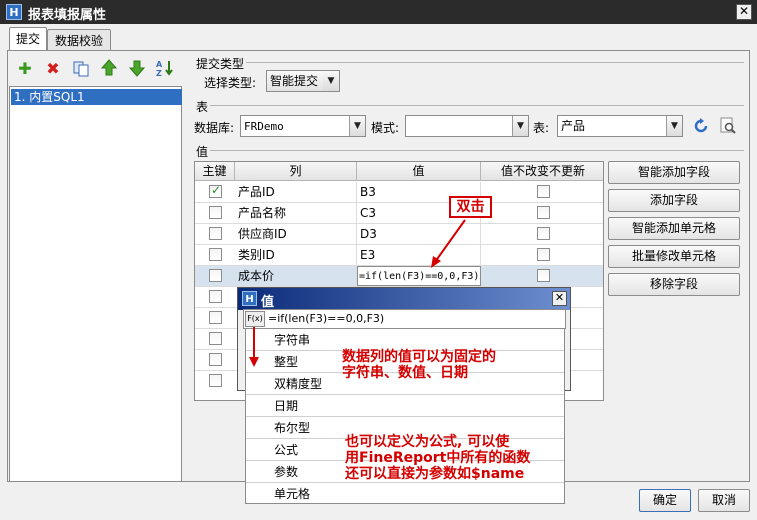  Describe the element at coordinates (724, 500) in the screenshot. I see `cancel-button: 取消` at that location.